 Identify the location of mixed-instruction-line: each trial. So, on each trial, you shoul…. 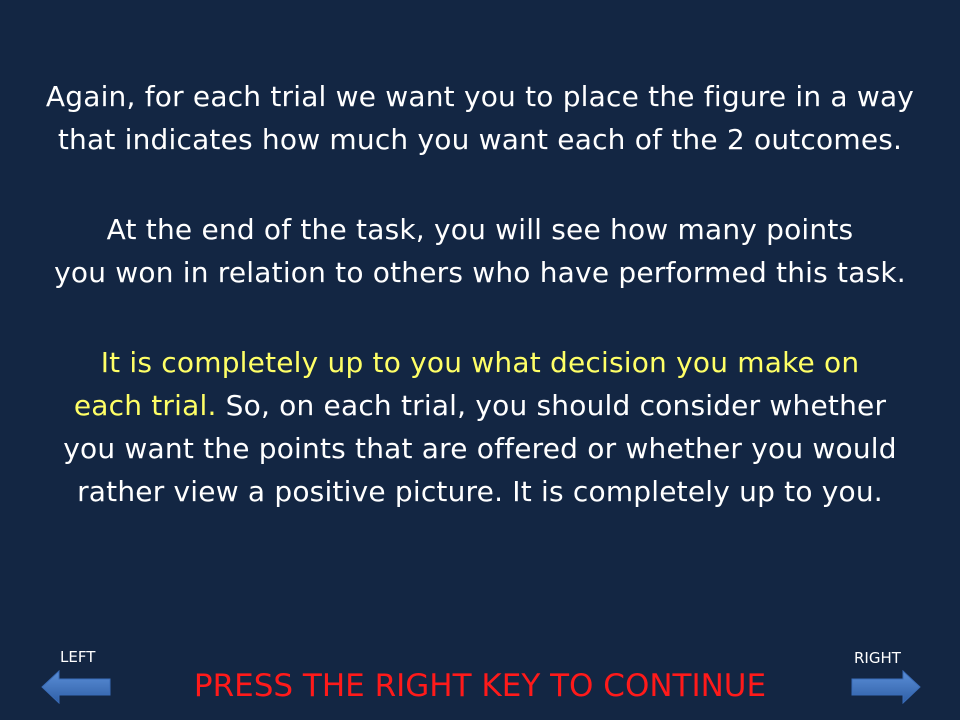
(480, 405).